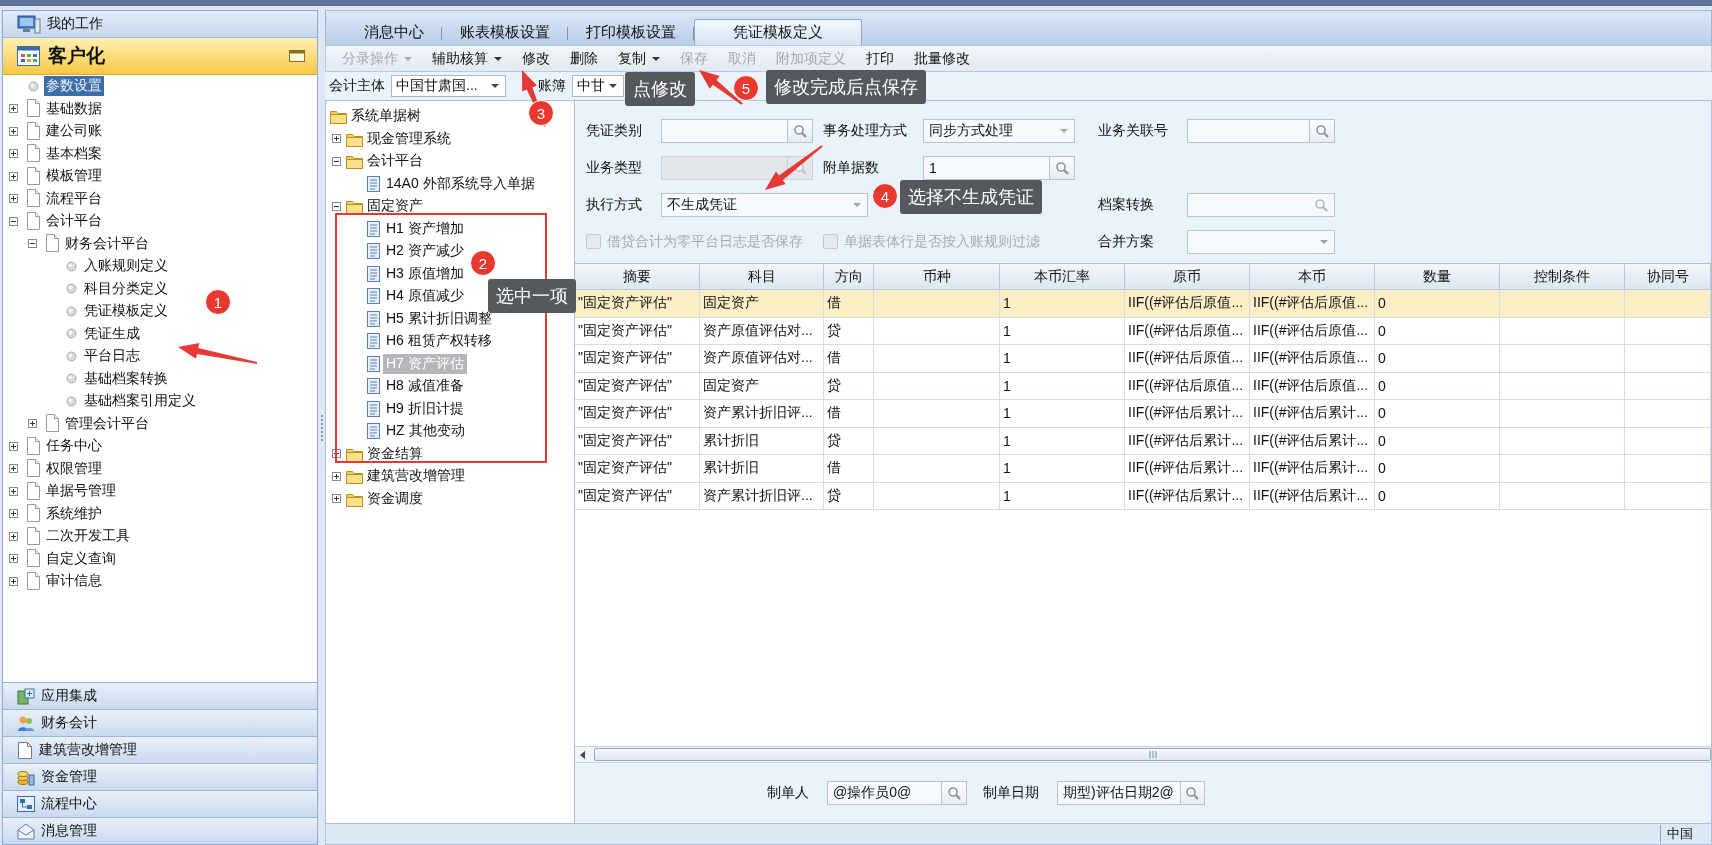 This screenshot has width=1712, height=845. Describe the element at coordinates (297, 56) in the screenshot. I see `minimize-icon` at that location.